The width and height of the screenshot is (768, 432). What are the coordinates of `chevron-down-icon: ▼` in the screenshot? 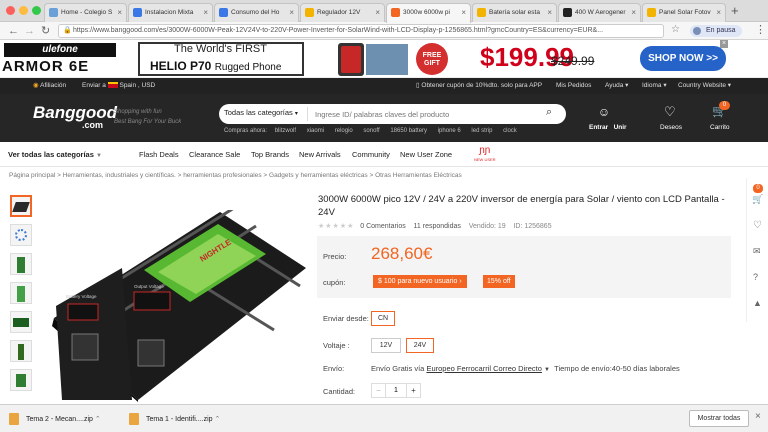 It's located at (547, 370).